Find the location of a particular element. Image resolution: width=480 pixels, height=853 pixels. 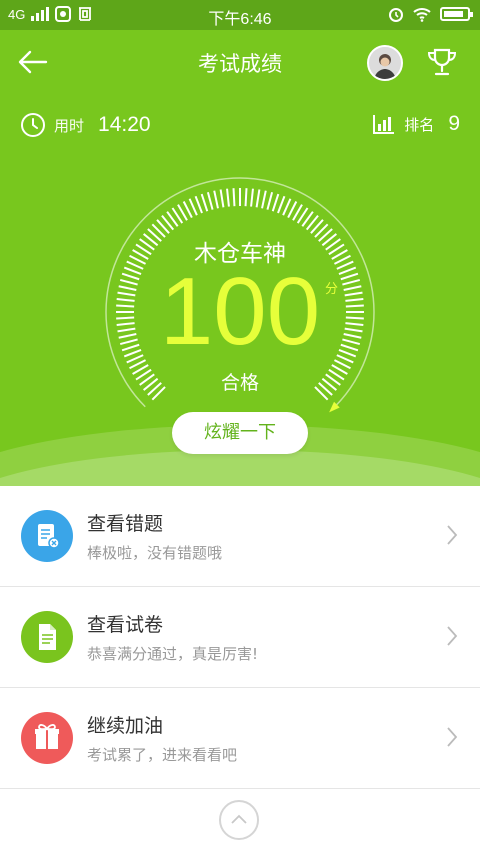

status-bar-right is located at coordinates (430, 14).